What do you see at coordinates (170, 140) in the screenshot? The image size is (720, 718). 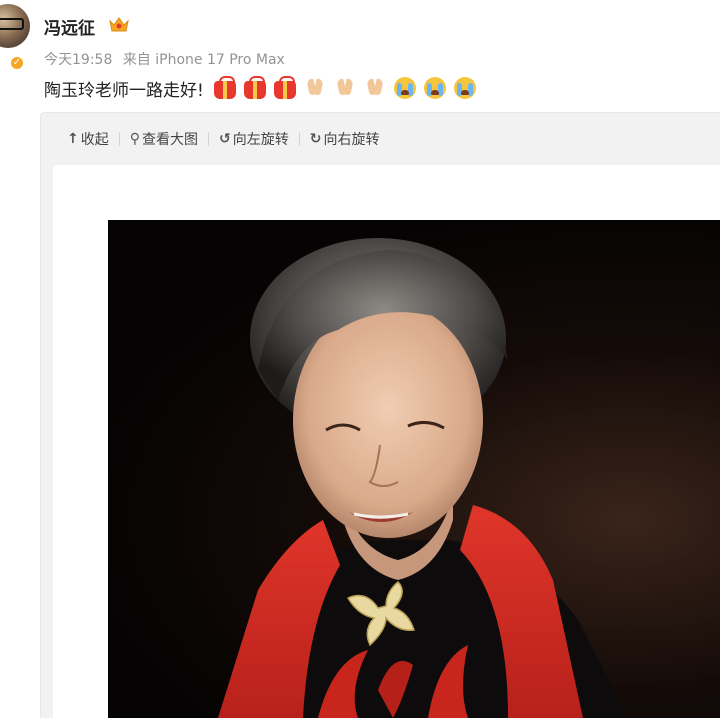 I see `view-large-label: 查看大图` at bounding box center [170, 140].